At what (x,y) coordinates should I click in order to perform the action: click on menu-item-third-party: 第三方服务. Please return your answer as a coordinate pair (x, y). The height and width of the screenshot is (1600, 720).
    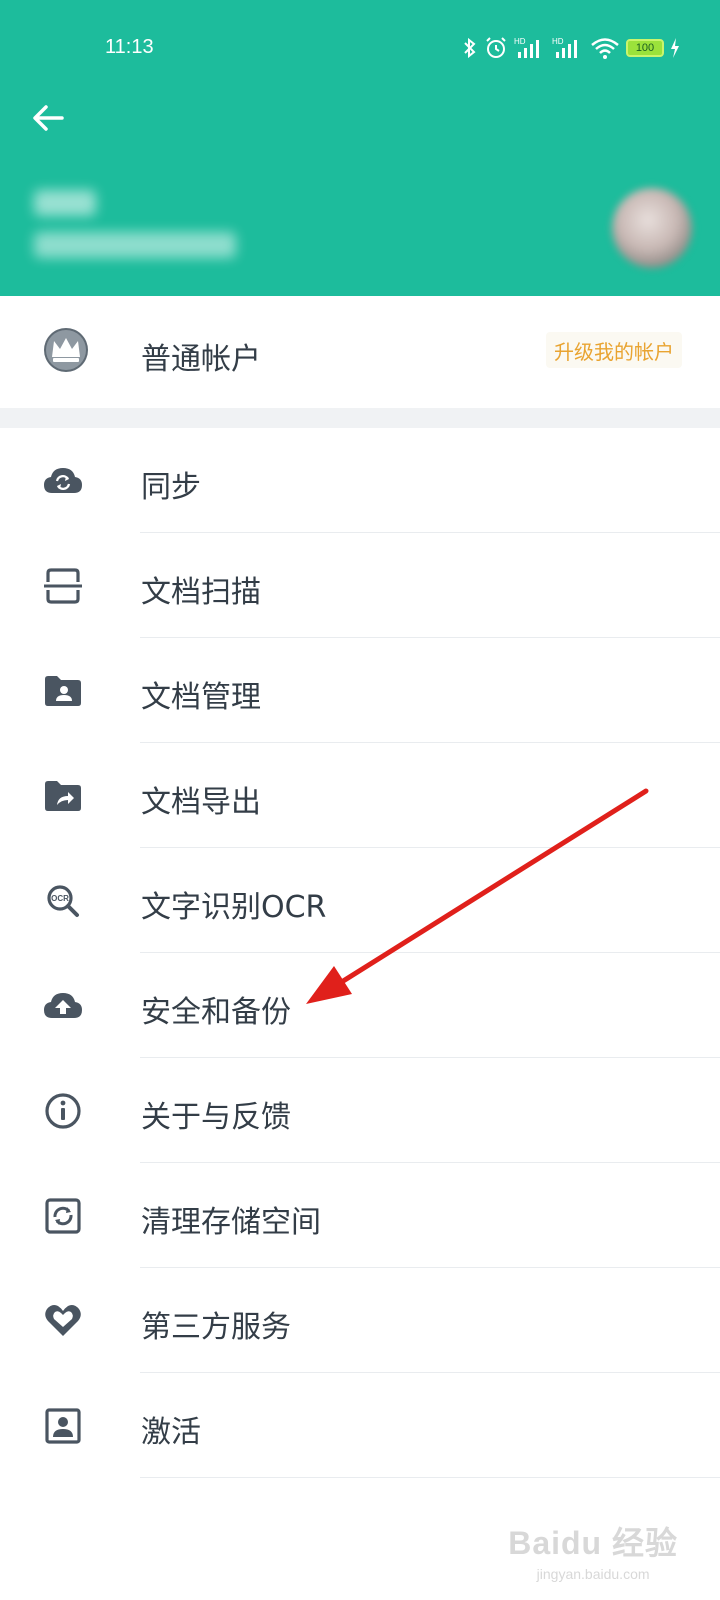
    Looking at the image, I should click on (360, 1320).